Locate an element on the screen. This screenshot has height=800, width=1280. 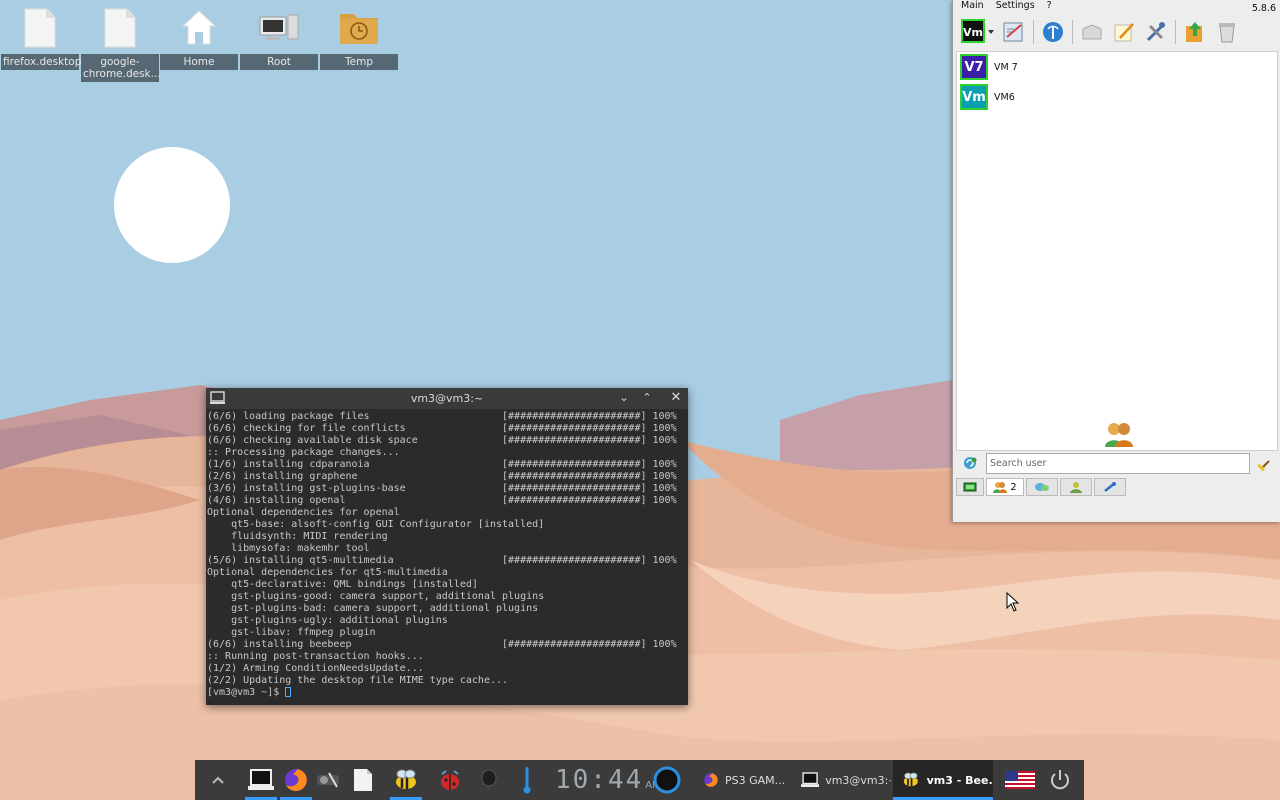
tab-files is located at coordinates (1110, 487).